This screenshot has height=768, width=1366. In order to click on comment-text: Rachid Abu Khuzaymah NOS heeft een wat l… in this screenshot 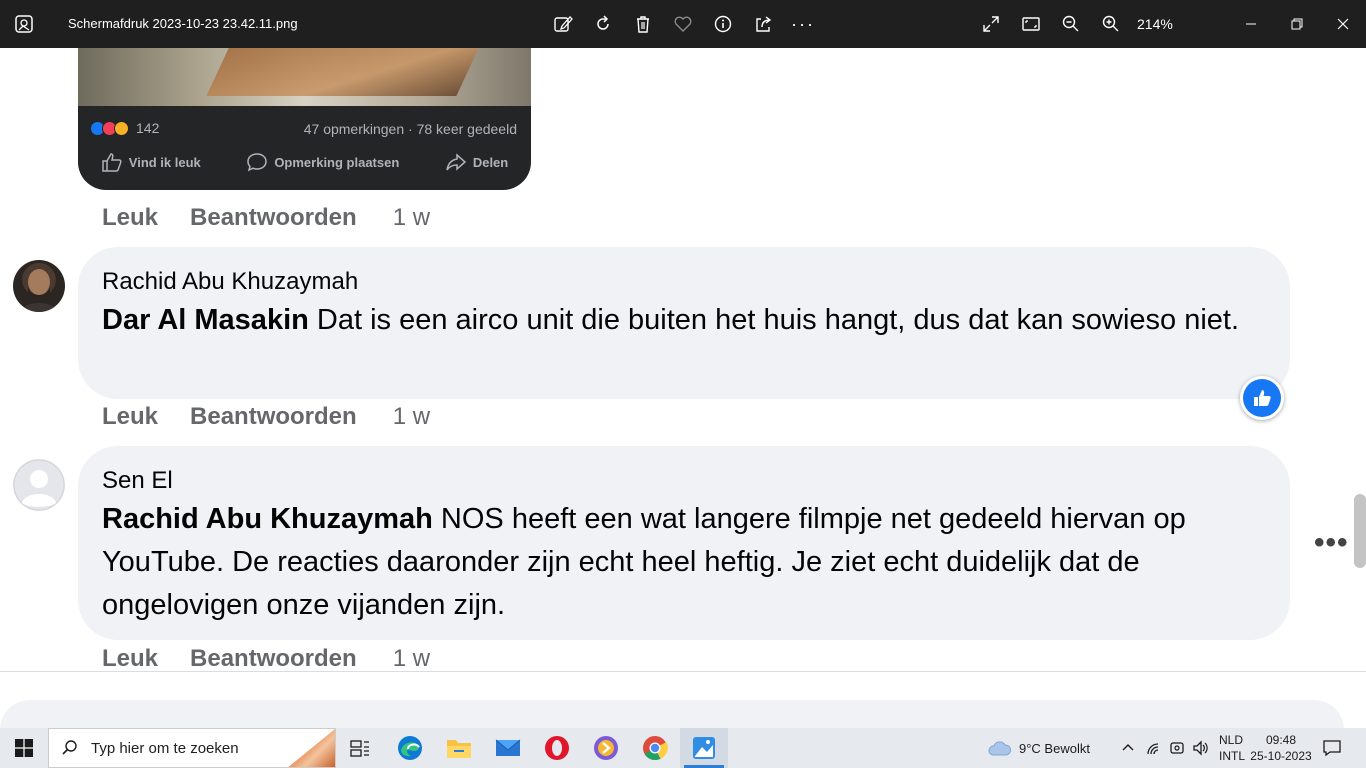, I will do `click(644, 562)`.